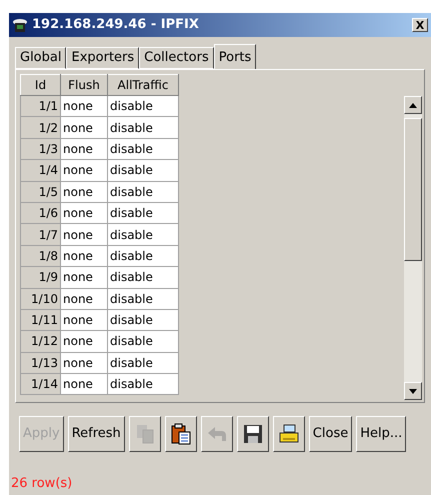  Describe the element at coordinates (115, 25) in the screenshot. I see `window-title: 192.168.249.46 - IPFIX` at that location.